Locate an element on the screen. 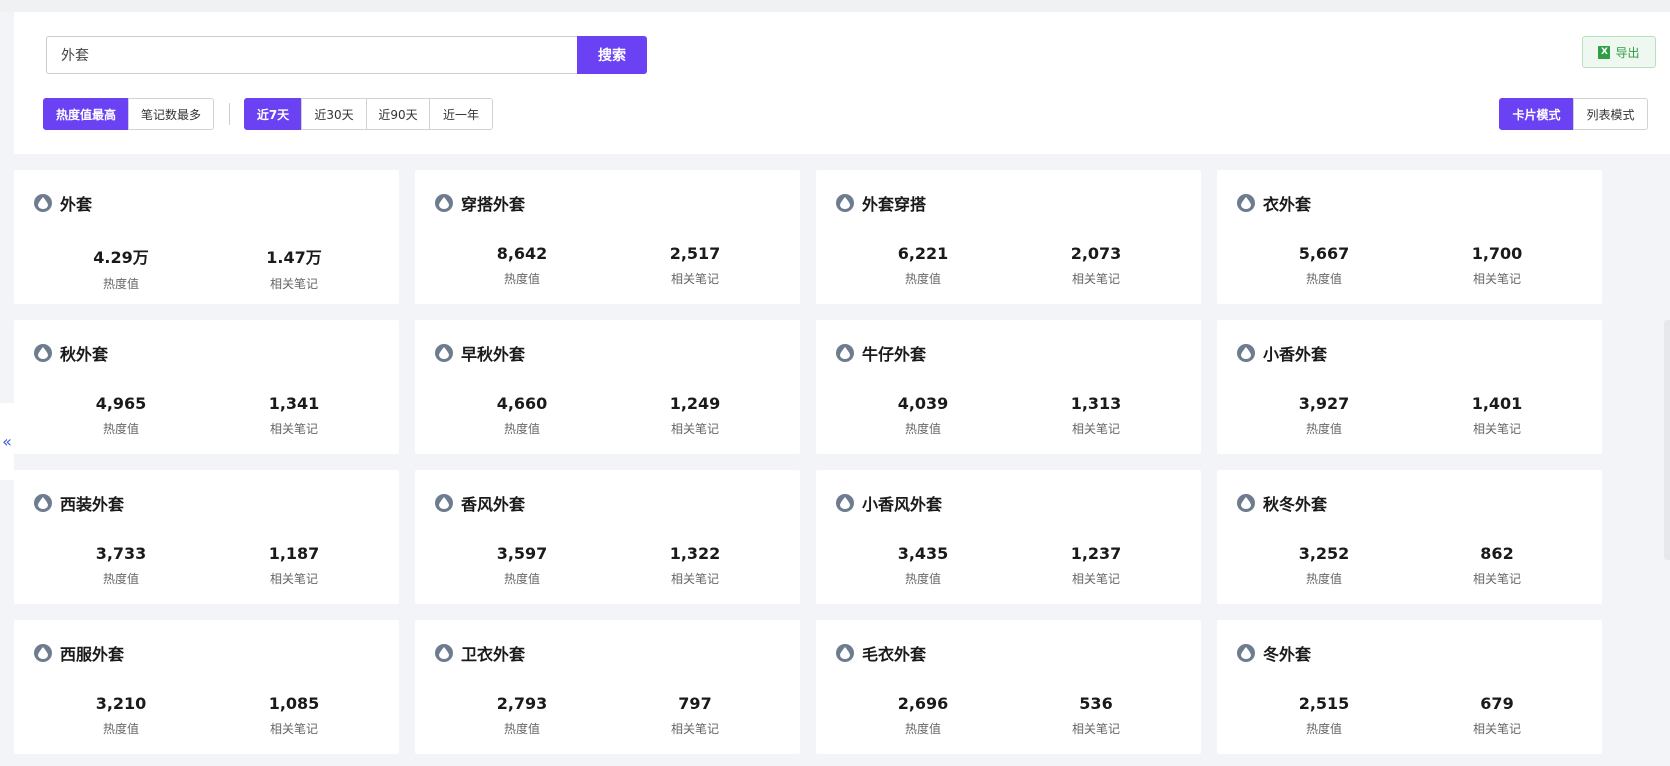 The width and height of the screenshot is (1670, 766). keyword-card: 小香外套 3,927 热度值 1,401 相关笔记 is located at coordinates (1409, 387).